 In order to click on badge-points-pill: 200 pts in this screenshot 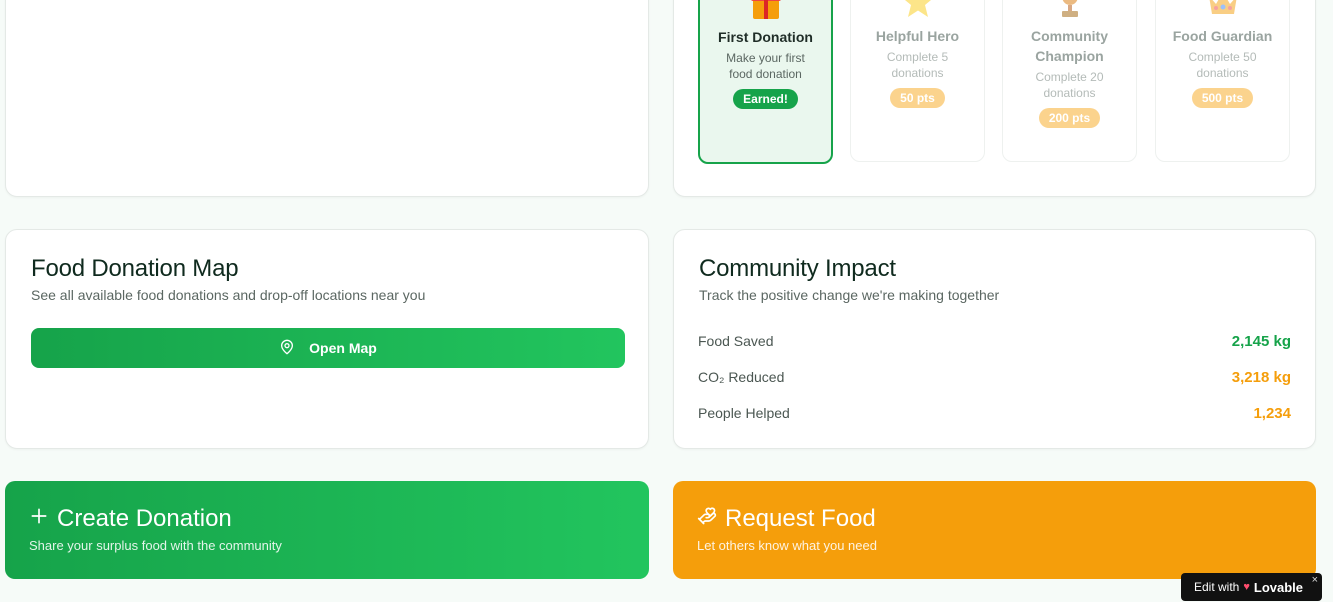, I will do `click(1069, 118)`.